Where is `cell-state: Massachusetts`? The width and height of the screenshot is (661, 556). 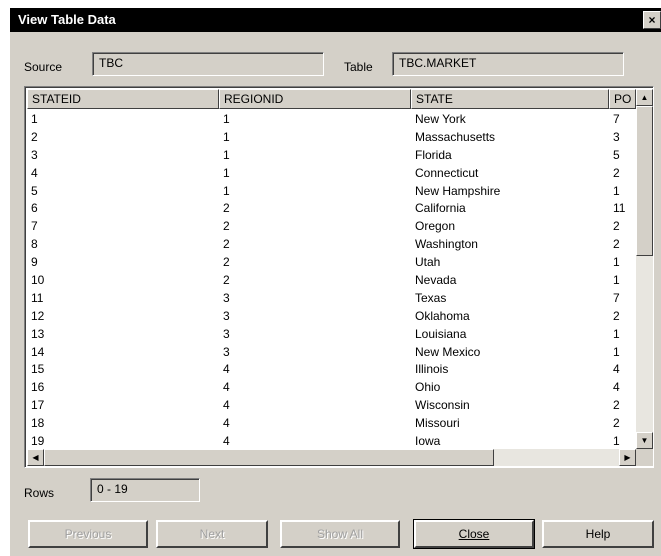 cell-state: Massachusetts is located at coordinates (455, 136).